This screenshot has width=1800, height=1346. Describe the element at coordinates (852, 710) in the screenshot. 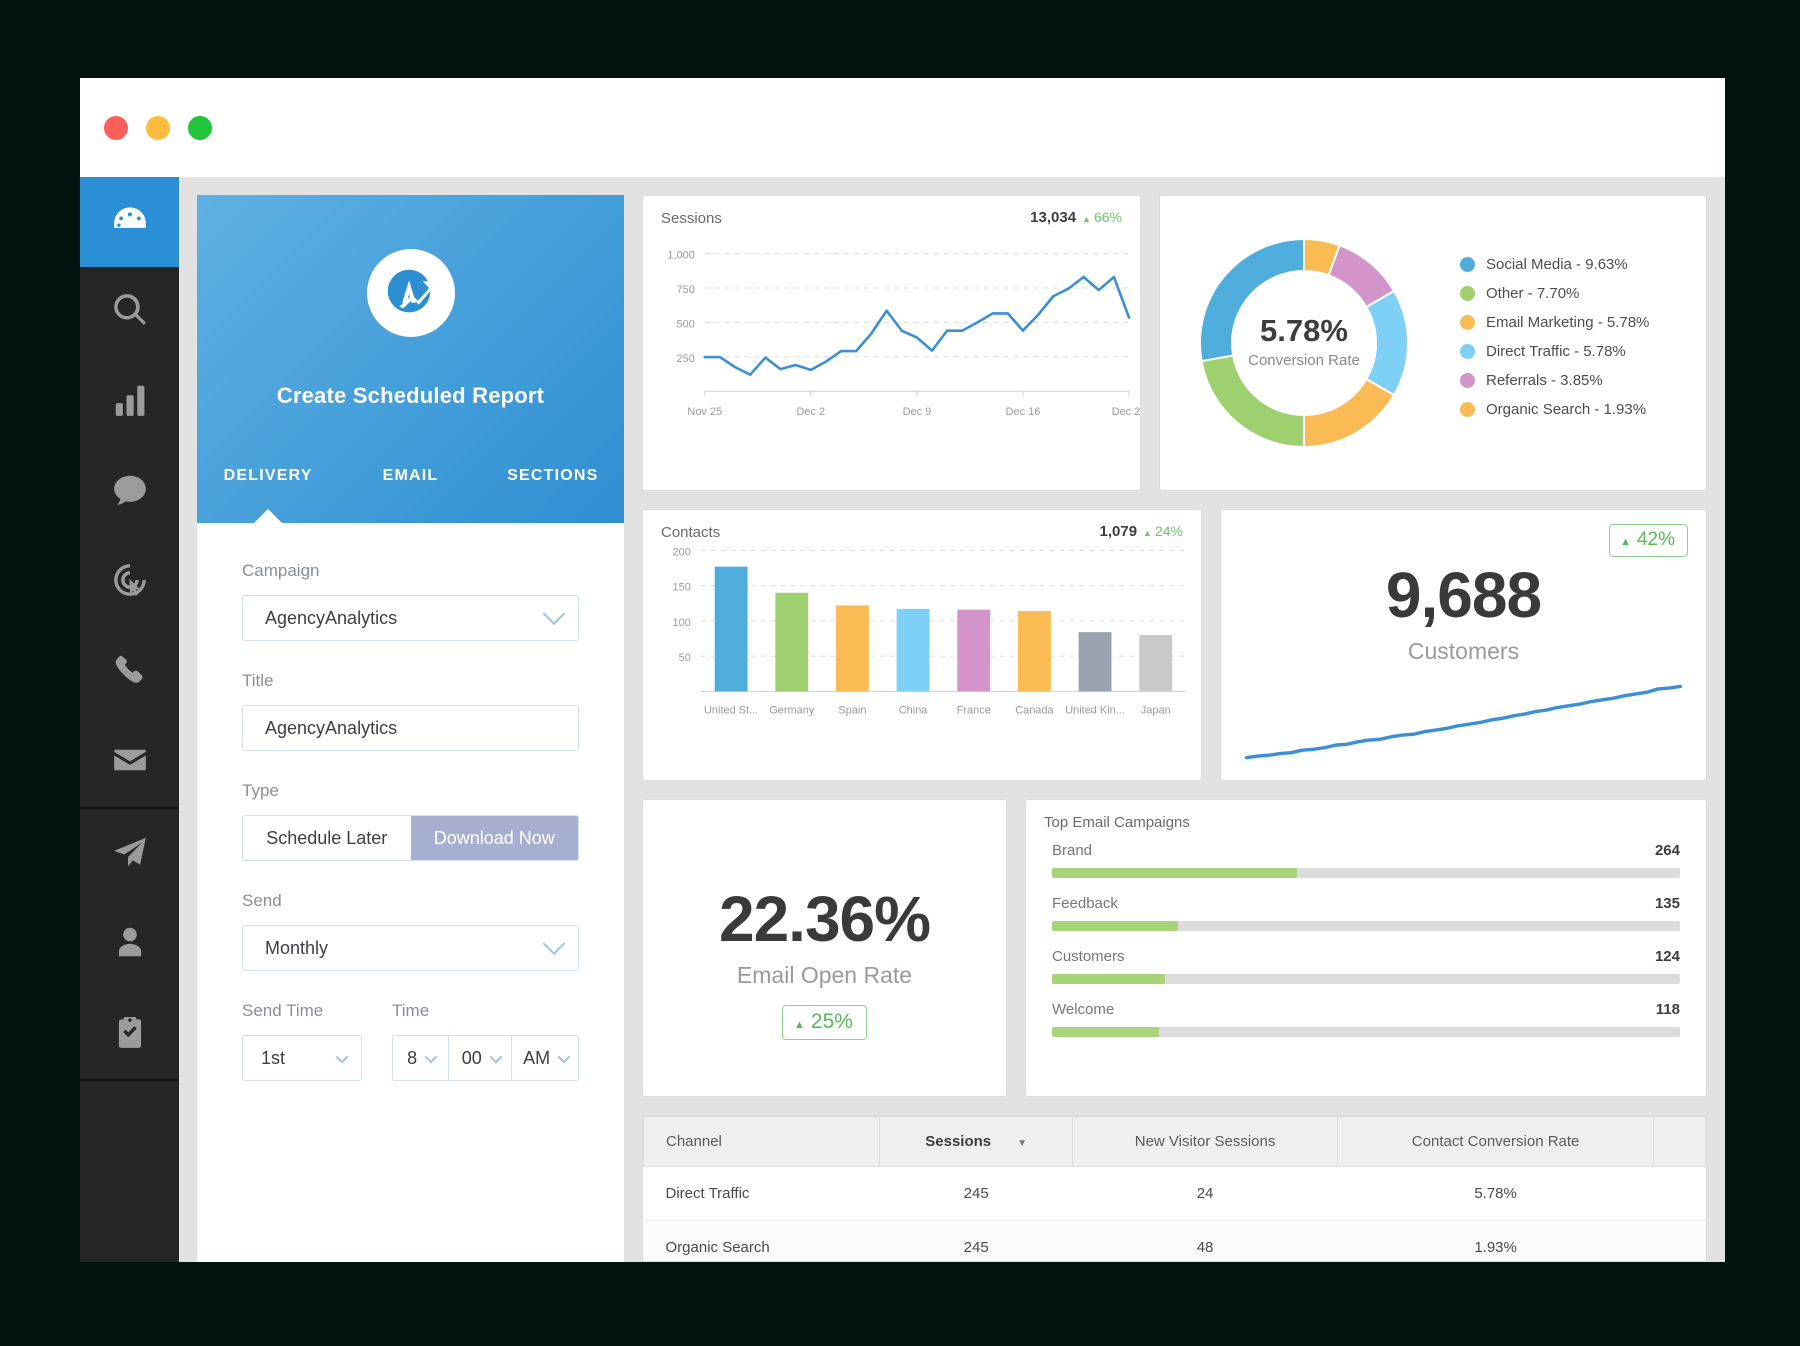

I see `svg-text: Spain` at that location.